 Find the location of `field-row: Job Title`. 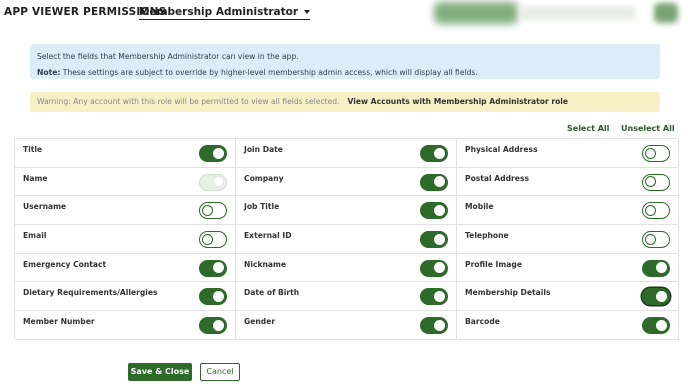

field-row: Job Title is located at coordinates (346, 211).